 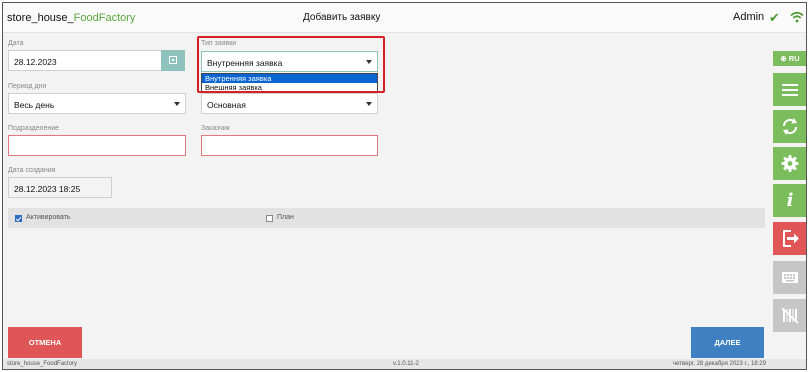 I want to click on refresh-button, so click(x=789, y=126).